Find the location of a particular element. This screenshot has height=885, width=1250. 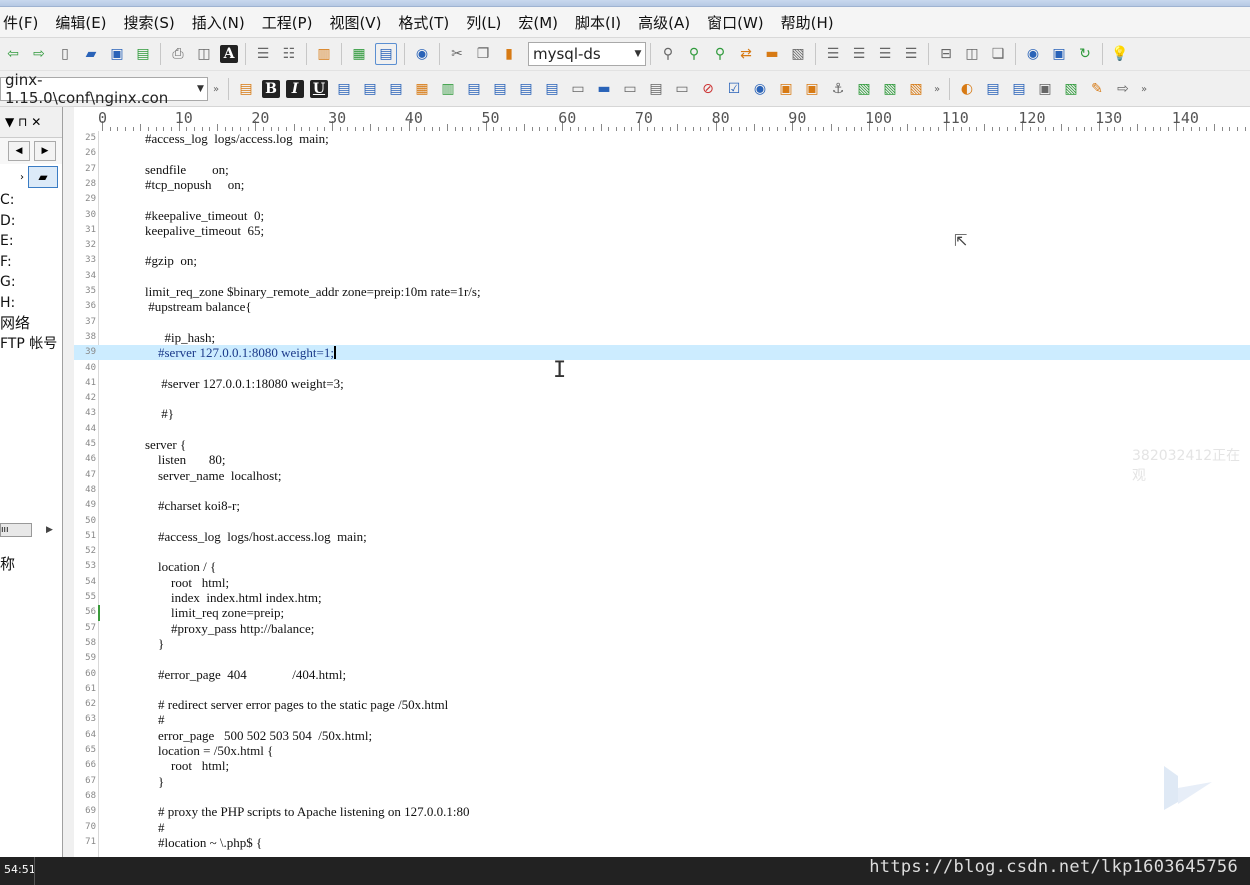

underline-button: U is located at coordinates (319, 89).